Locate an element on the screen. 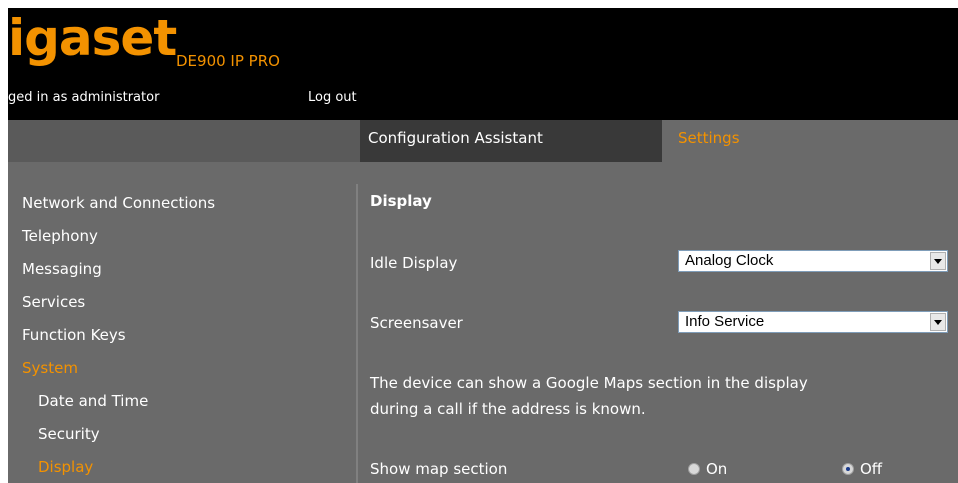 This screenshot has width=958, height=483. tab-configuration-assistant: Configuration Assistant is located at coordinates (511, 141).